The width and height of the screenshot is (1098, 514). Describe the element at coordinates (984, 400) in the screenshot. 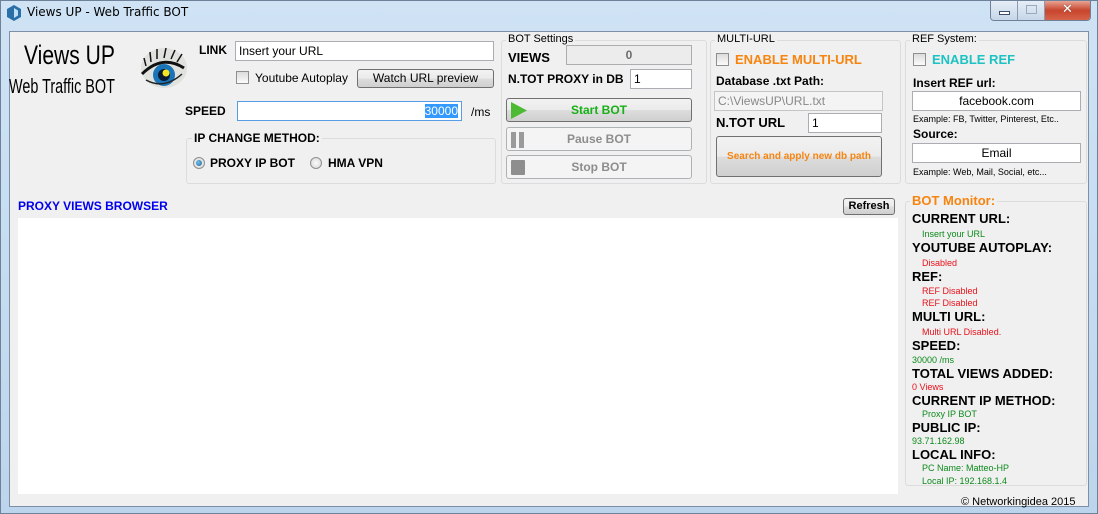

I see `monitor-ip-method-label: CURRENT IP METHOD:` at that location.